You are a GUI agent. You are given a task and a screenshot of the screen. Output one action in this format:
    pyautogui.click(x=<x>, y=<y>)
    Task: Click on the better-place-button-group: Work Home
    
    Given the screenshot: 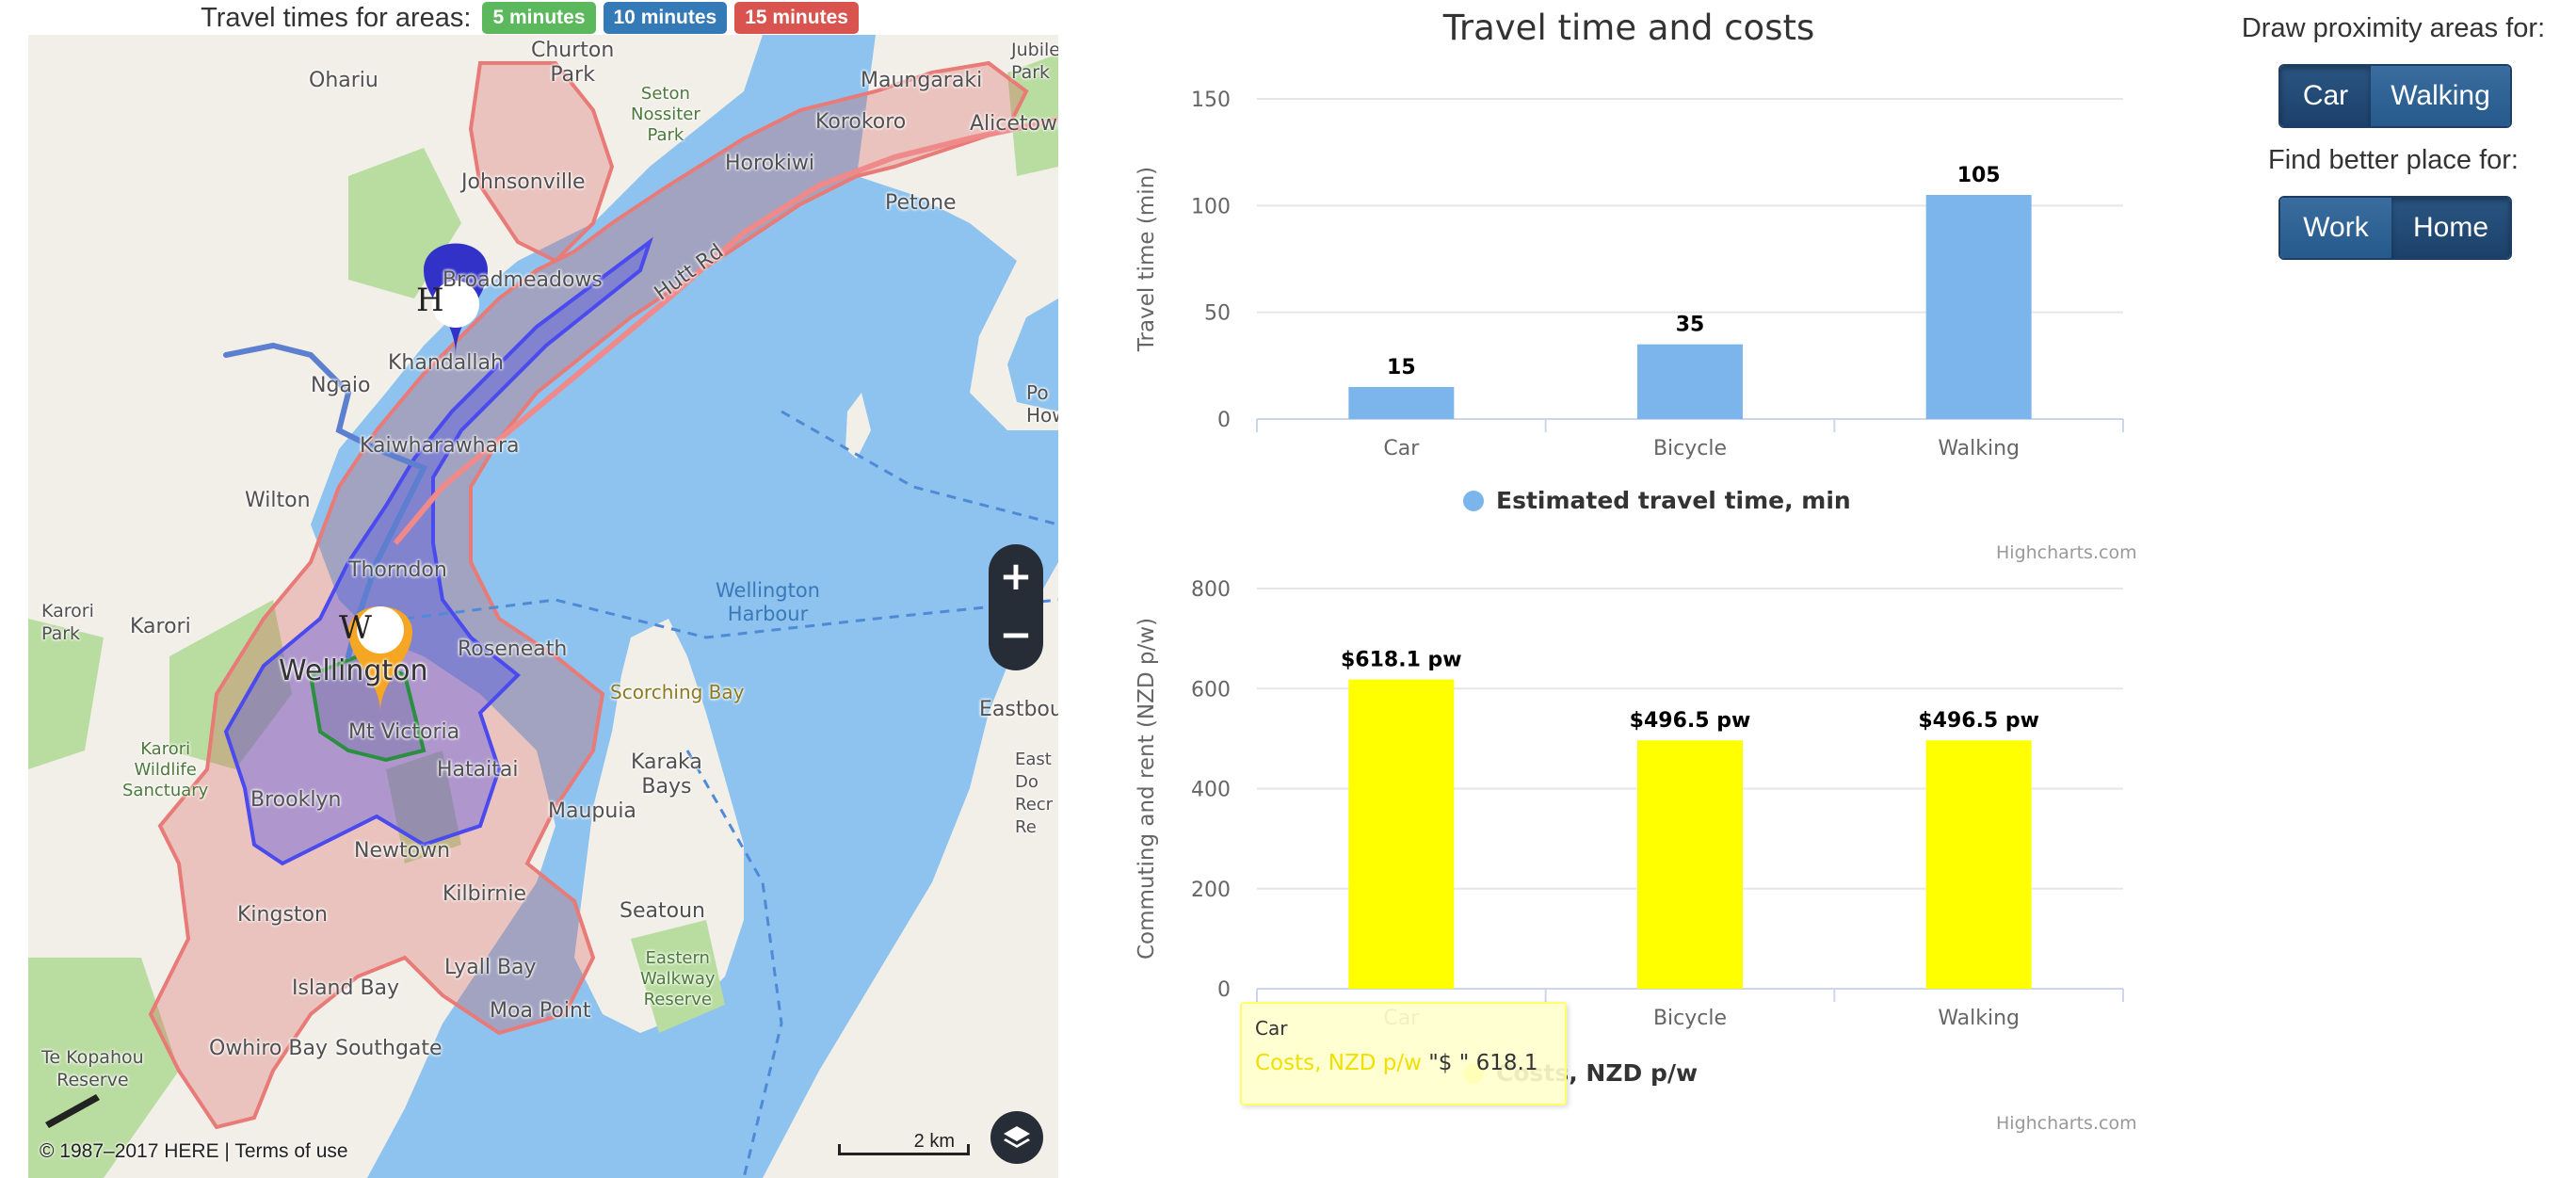 What is the action you would take?
    pyautogui.click(x=2395, y=228)
    